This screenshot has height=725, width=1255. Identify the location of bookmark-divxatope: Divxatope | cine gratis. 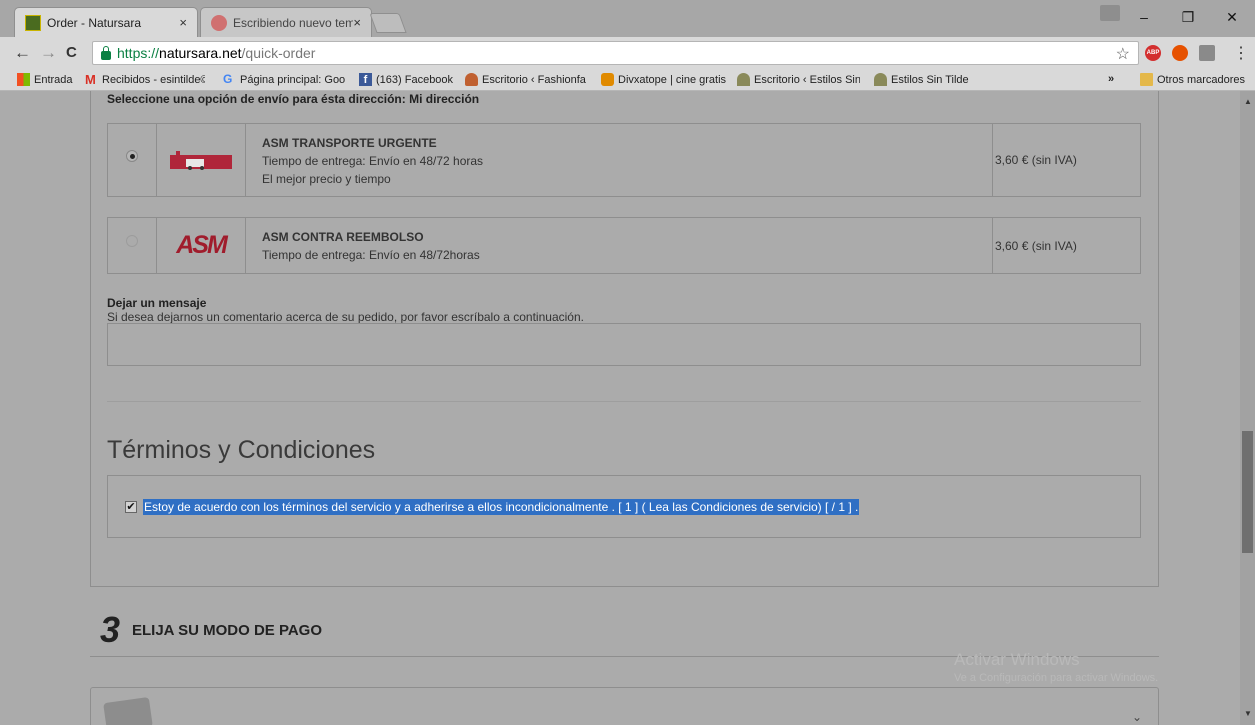
(665, 79).